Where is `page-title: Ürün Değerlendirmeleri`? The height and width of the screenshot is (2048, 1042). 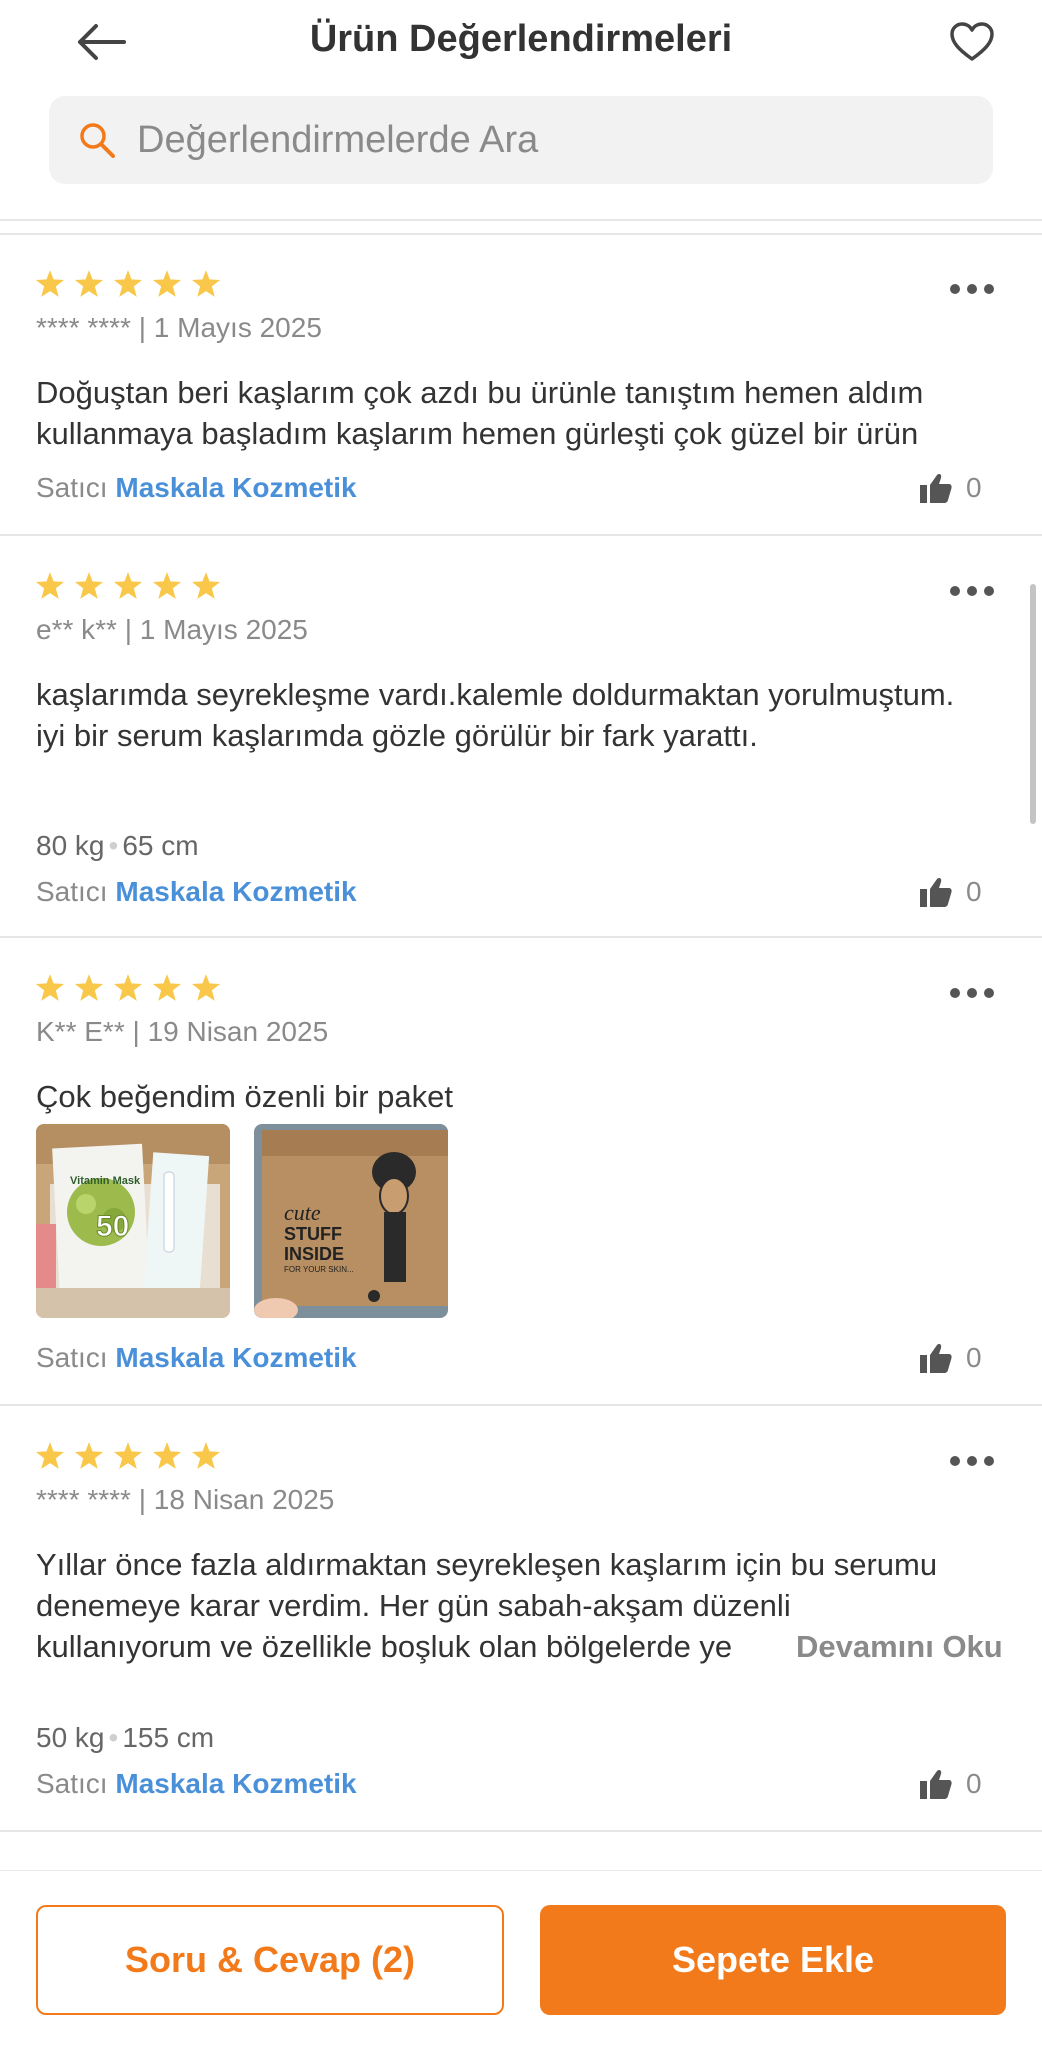
page-title: Ürün Değerlendirmeleri is located at coordinates (521, 39).